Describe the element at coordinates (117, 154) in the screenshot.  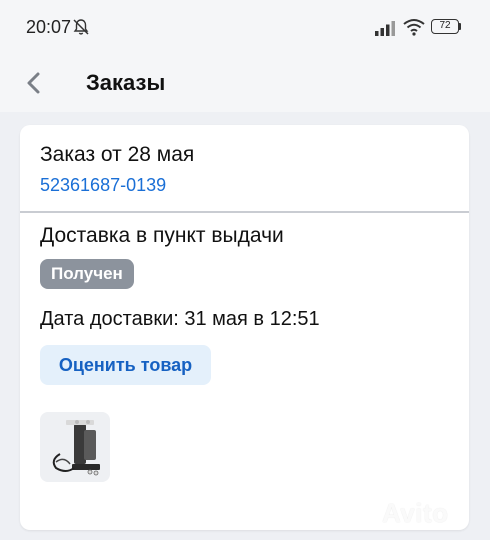
I see `order-title: Заказ от 28 мая` at that location.